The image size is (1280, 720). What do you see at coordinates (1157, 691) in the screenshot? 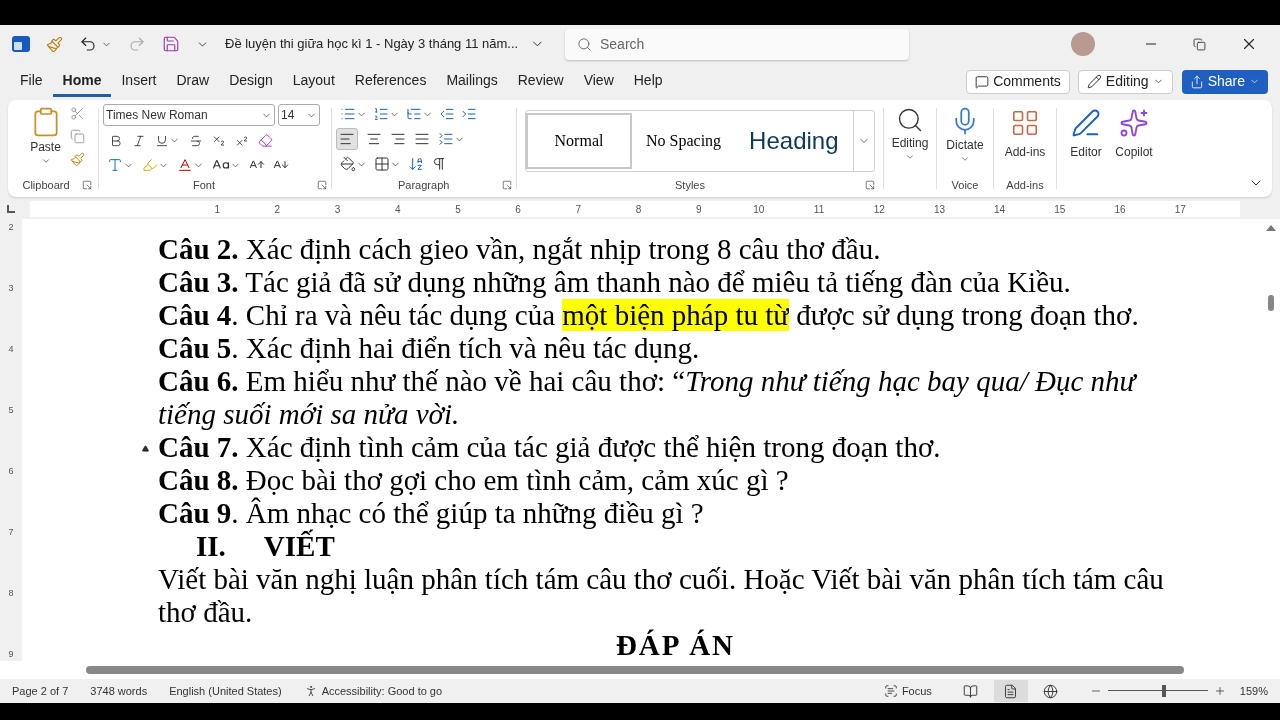
I see `zoom-slider` at bounding box center [1157, 691].